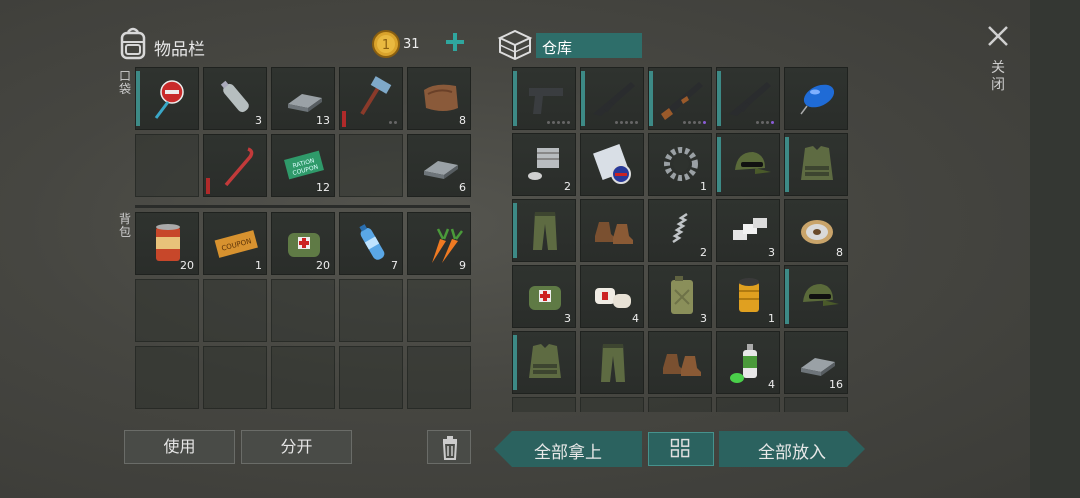 The image size is (1080, 498). What do you see at coordinates (455, 42) in the screenshot?
I see `add-coins-icon` at bounding box center [455, 42].